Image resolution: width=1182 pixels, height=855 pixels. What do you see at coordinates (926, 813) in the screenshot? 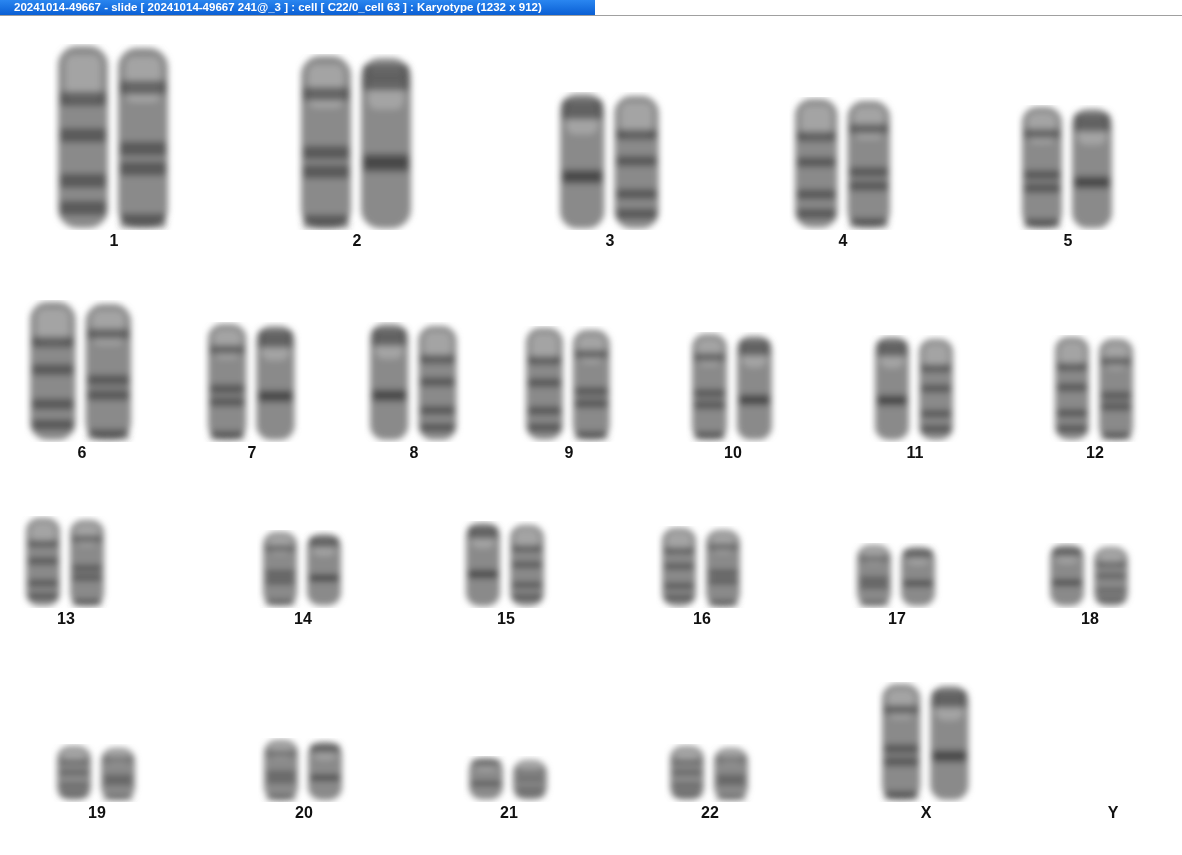
I see `chromosome-number: X` at bounding box center [926, 813].